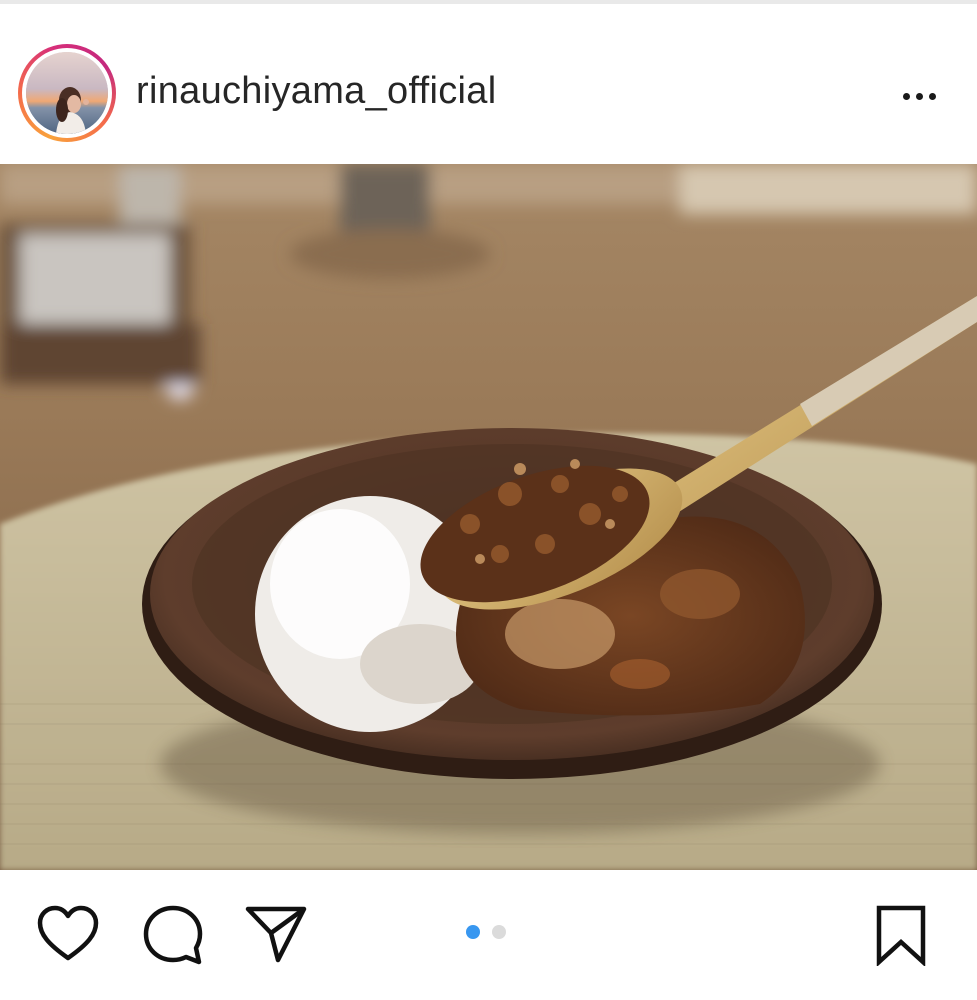  Describe the element at coordinates (68, 934) in the screenshot. I see `heart-icon` at that location.